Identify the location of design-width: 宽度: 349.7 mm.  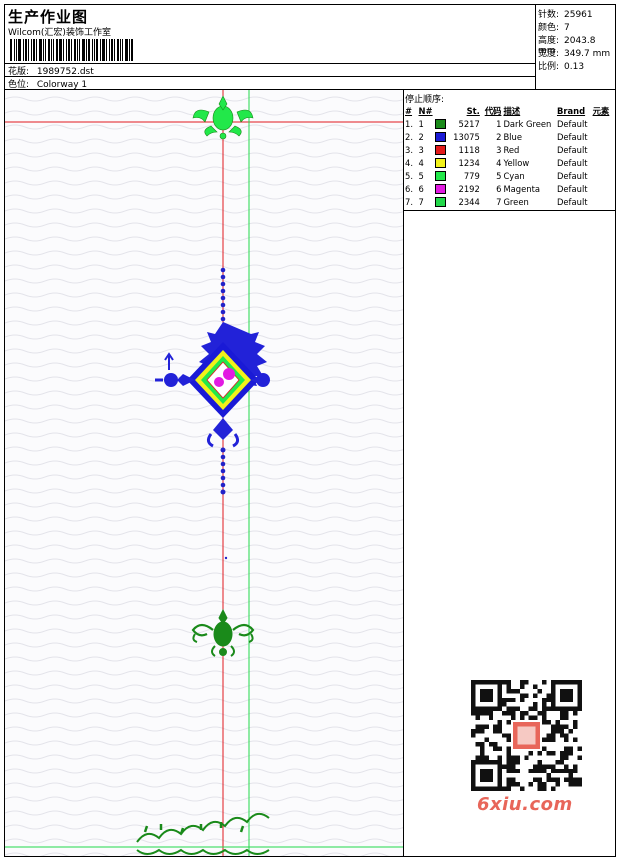
(574, 52).